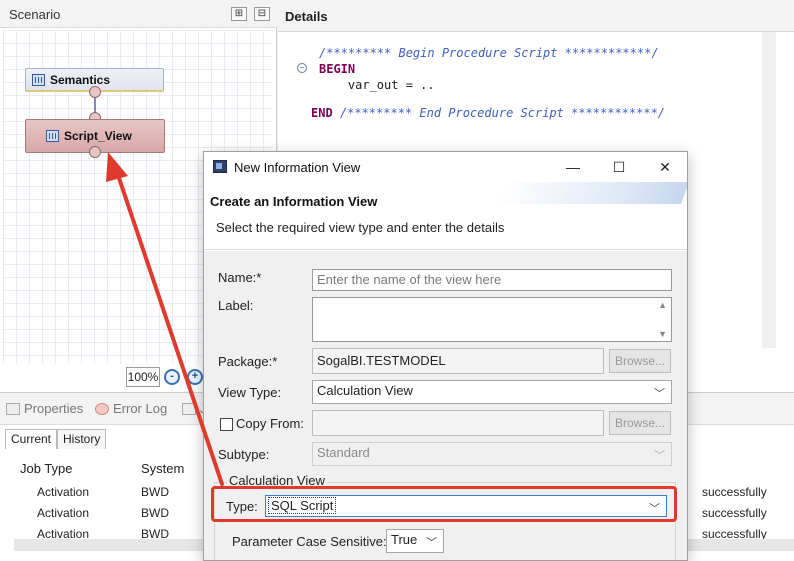 The image size is (794, 561). Describe the element at coordinates (236, 305) in the screenshot. I see `label-label: Label:` at that location.